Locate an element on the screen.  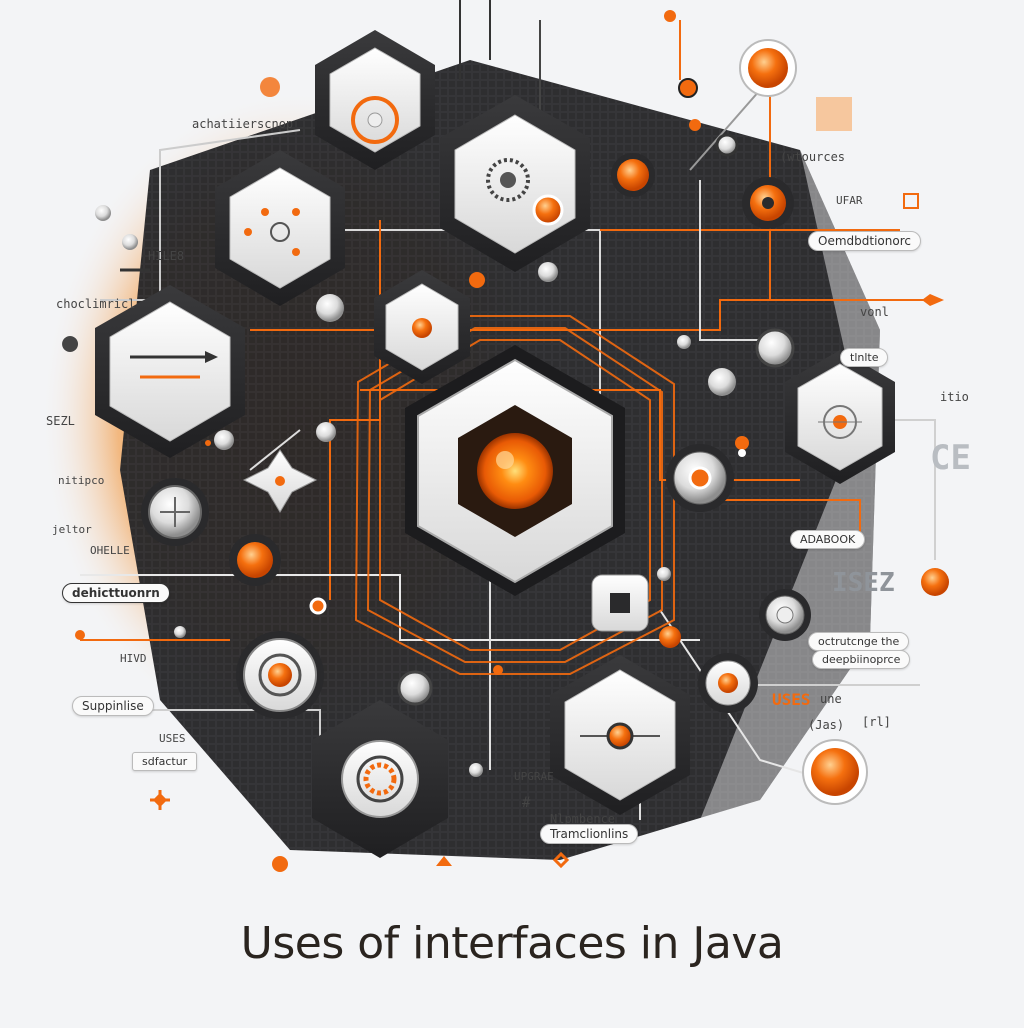
tag-tilnte: tlnlte is located at coordinates (864, 357).